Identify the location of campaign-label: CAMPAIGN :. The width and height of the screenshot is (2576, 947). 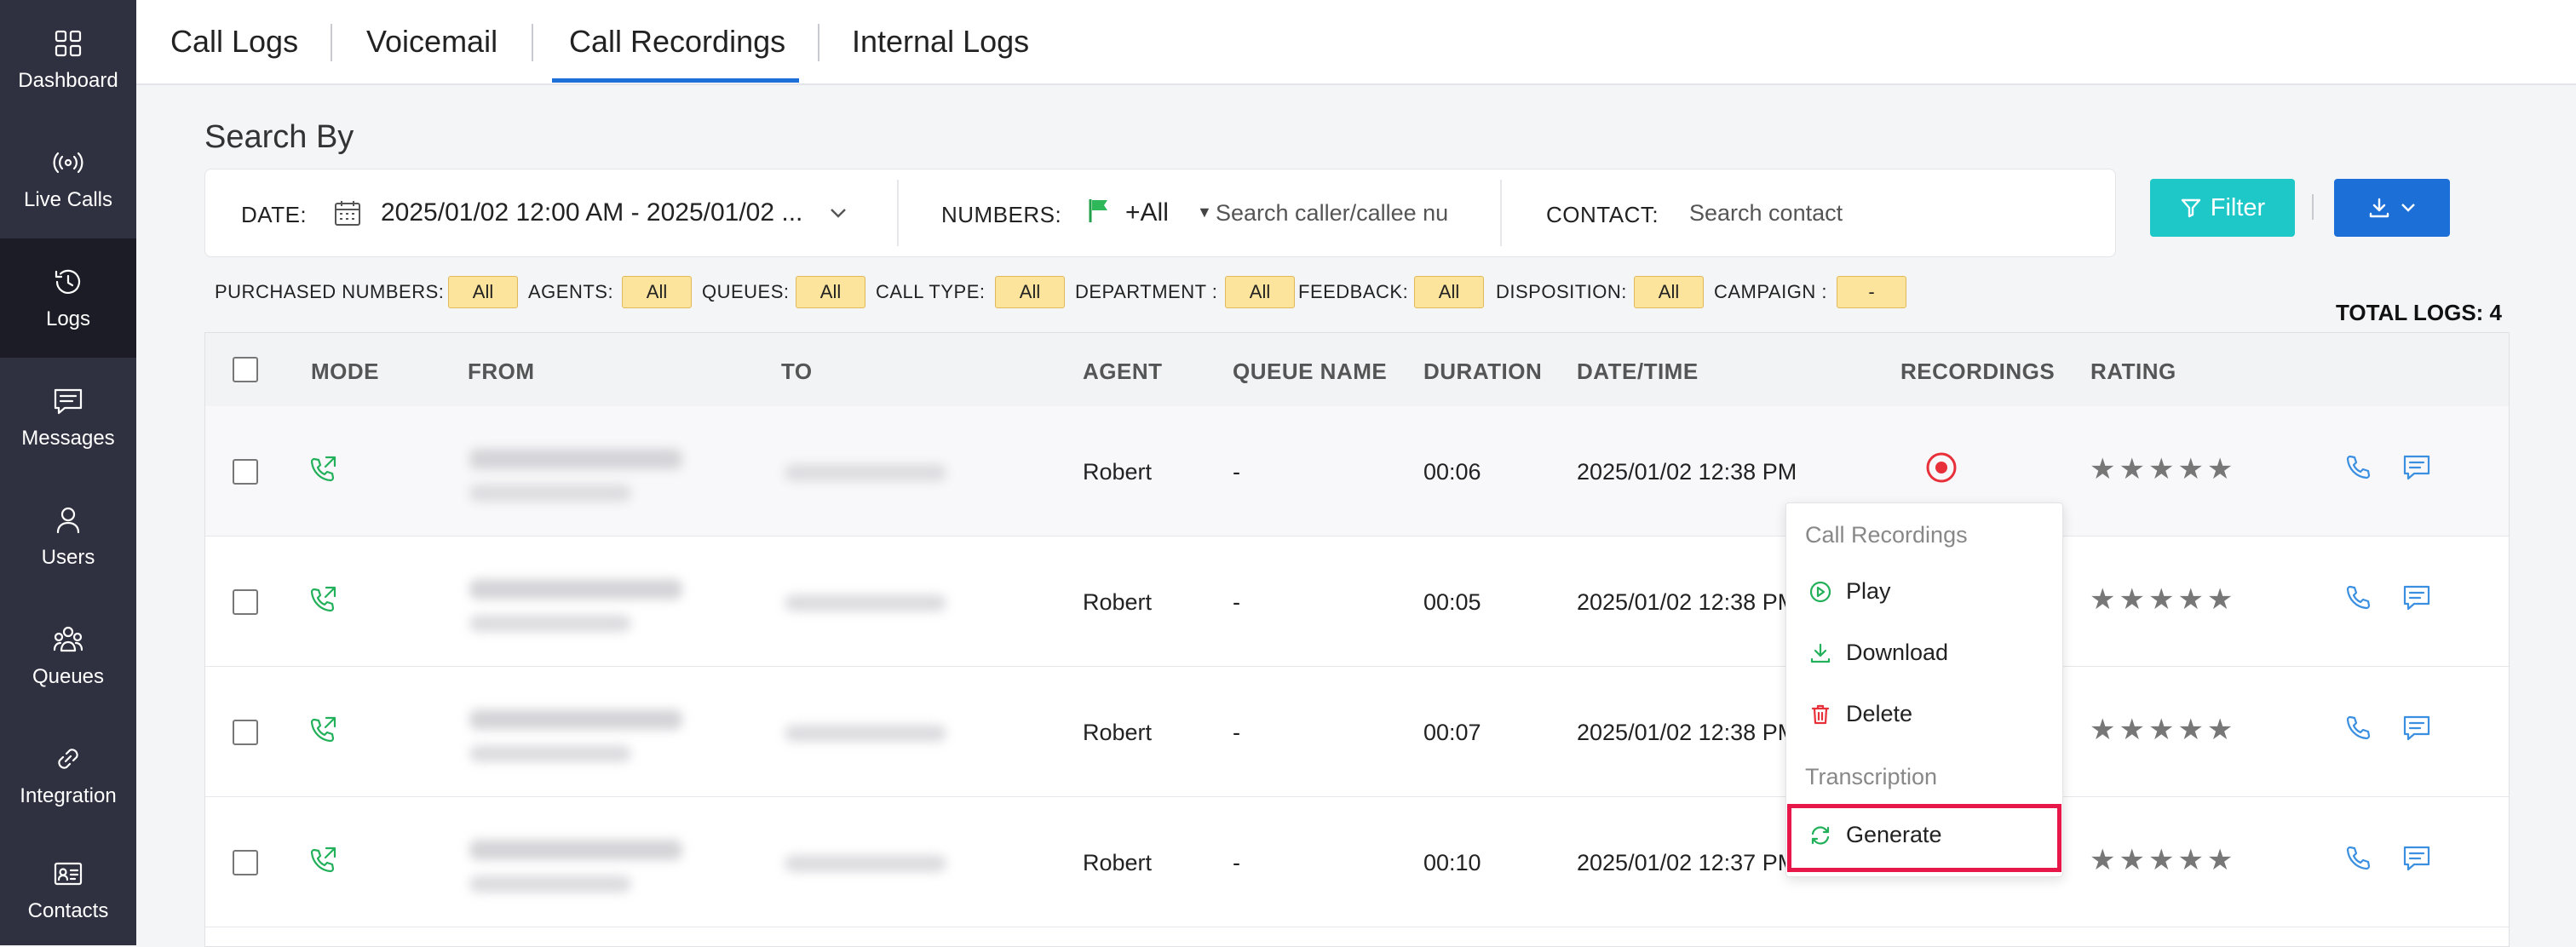
(1771, 291).